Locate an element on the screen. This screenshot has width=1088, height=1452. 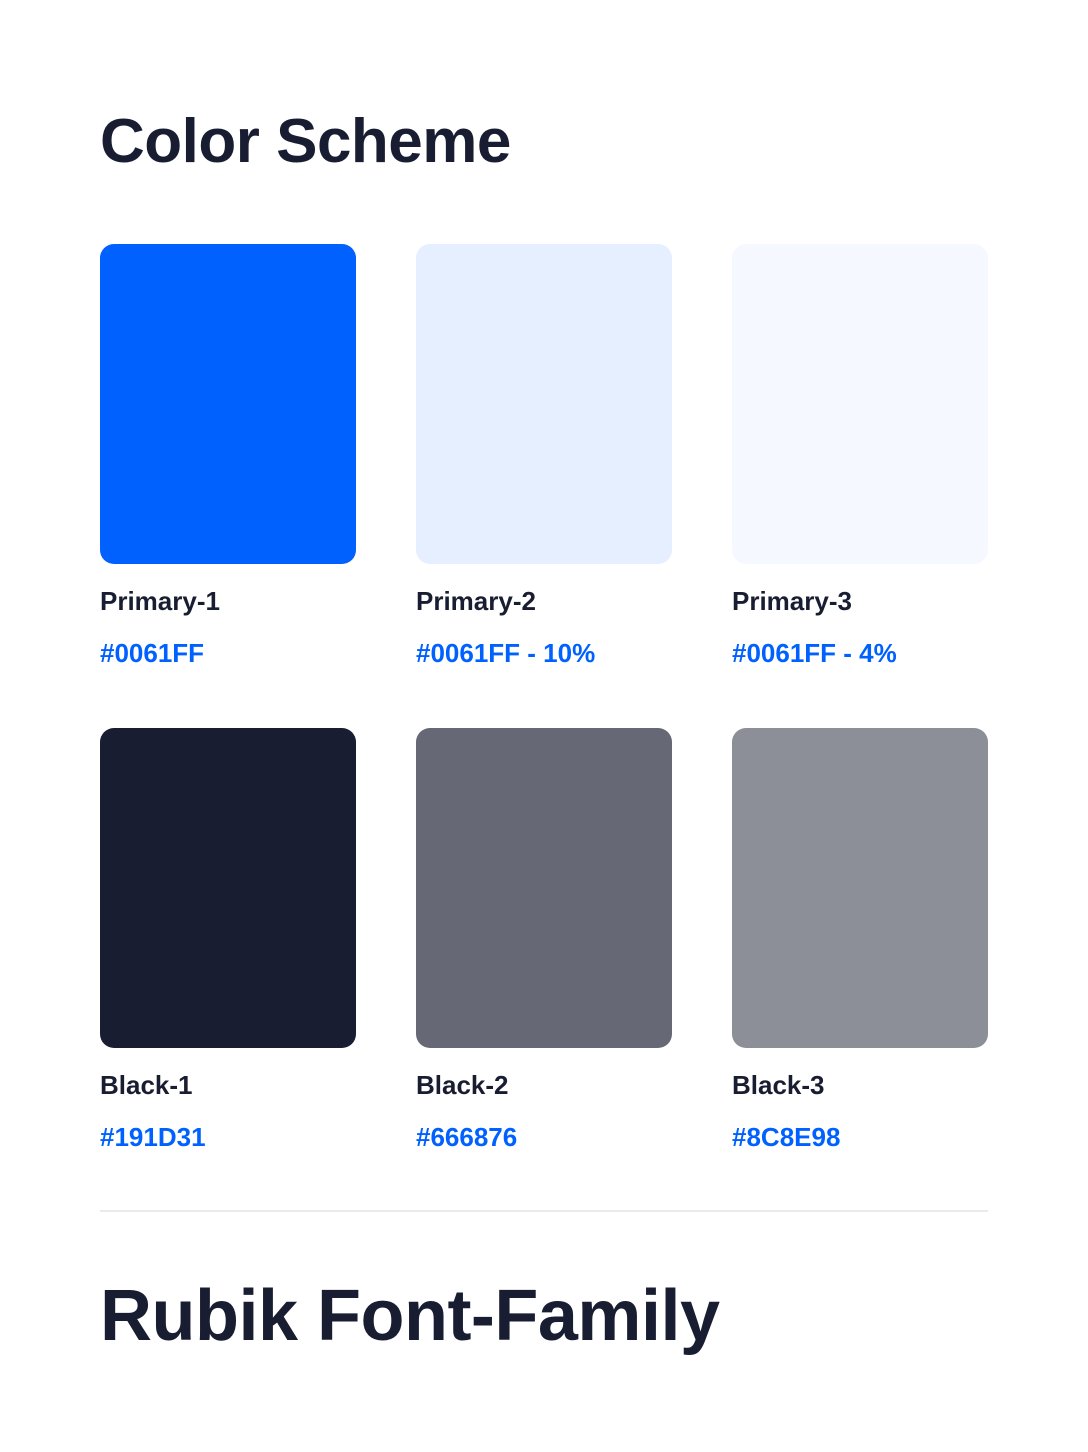
swatch-hex-code: #0061FF - 4% is located at coordinates (814, 653).